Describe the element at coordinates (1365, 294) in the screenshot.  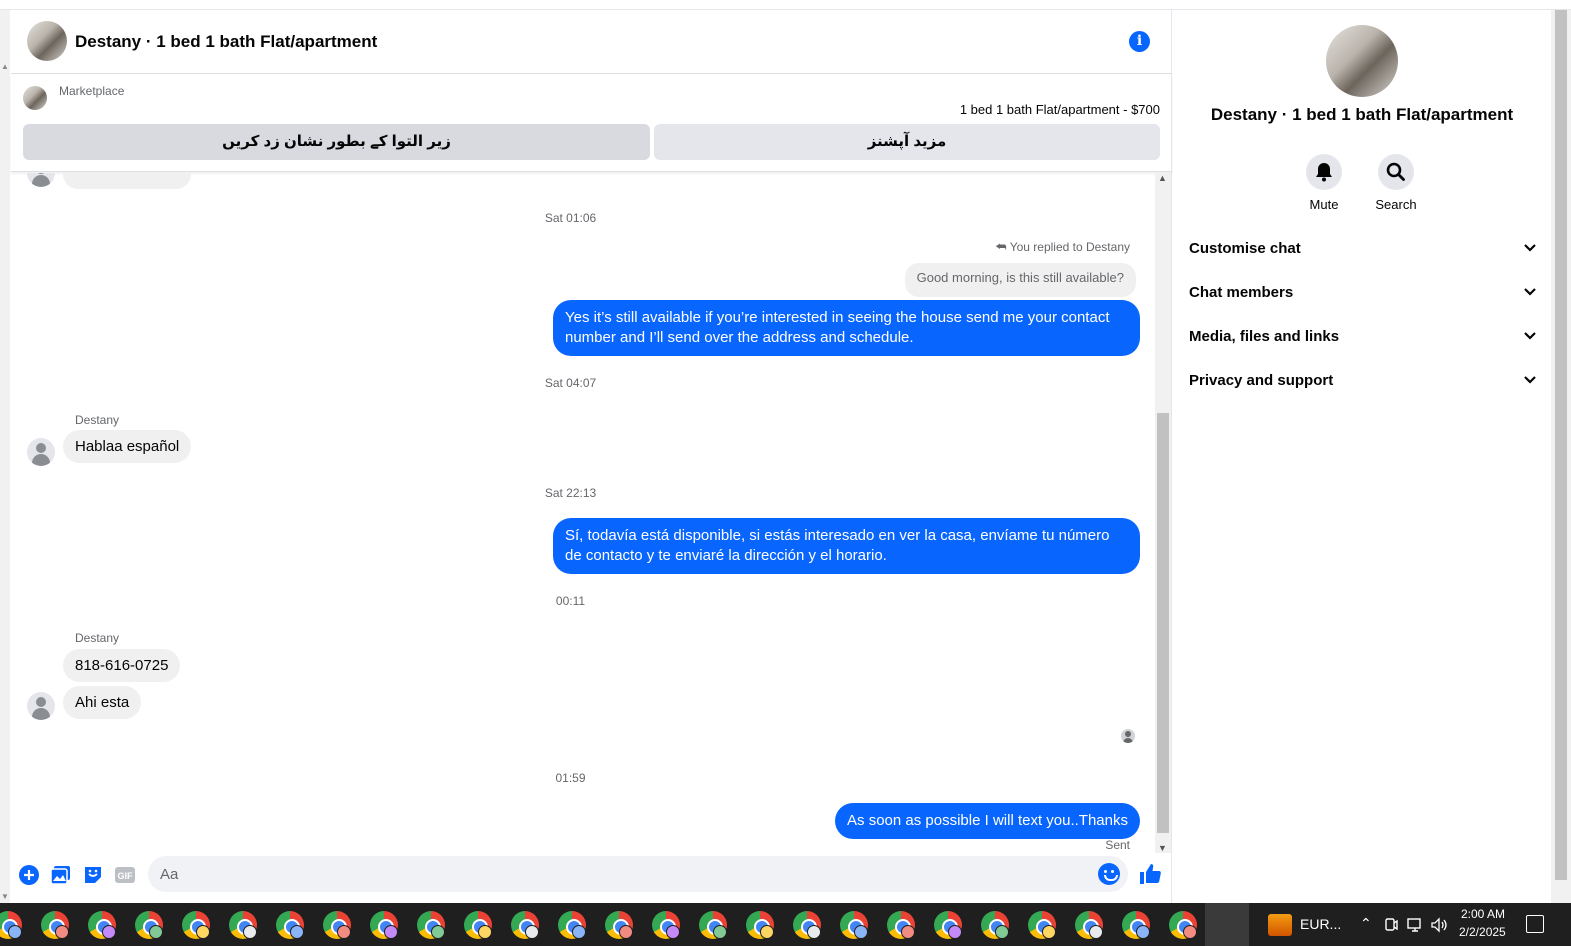
I see `section-chat-members: Chat members` at that location.